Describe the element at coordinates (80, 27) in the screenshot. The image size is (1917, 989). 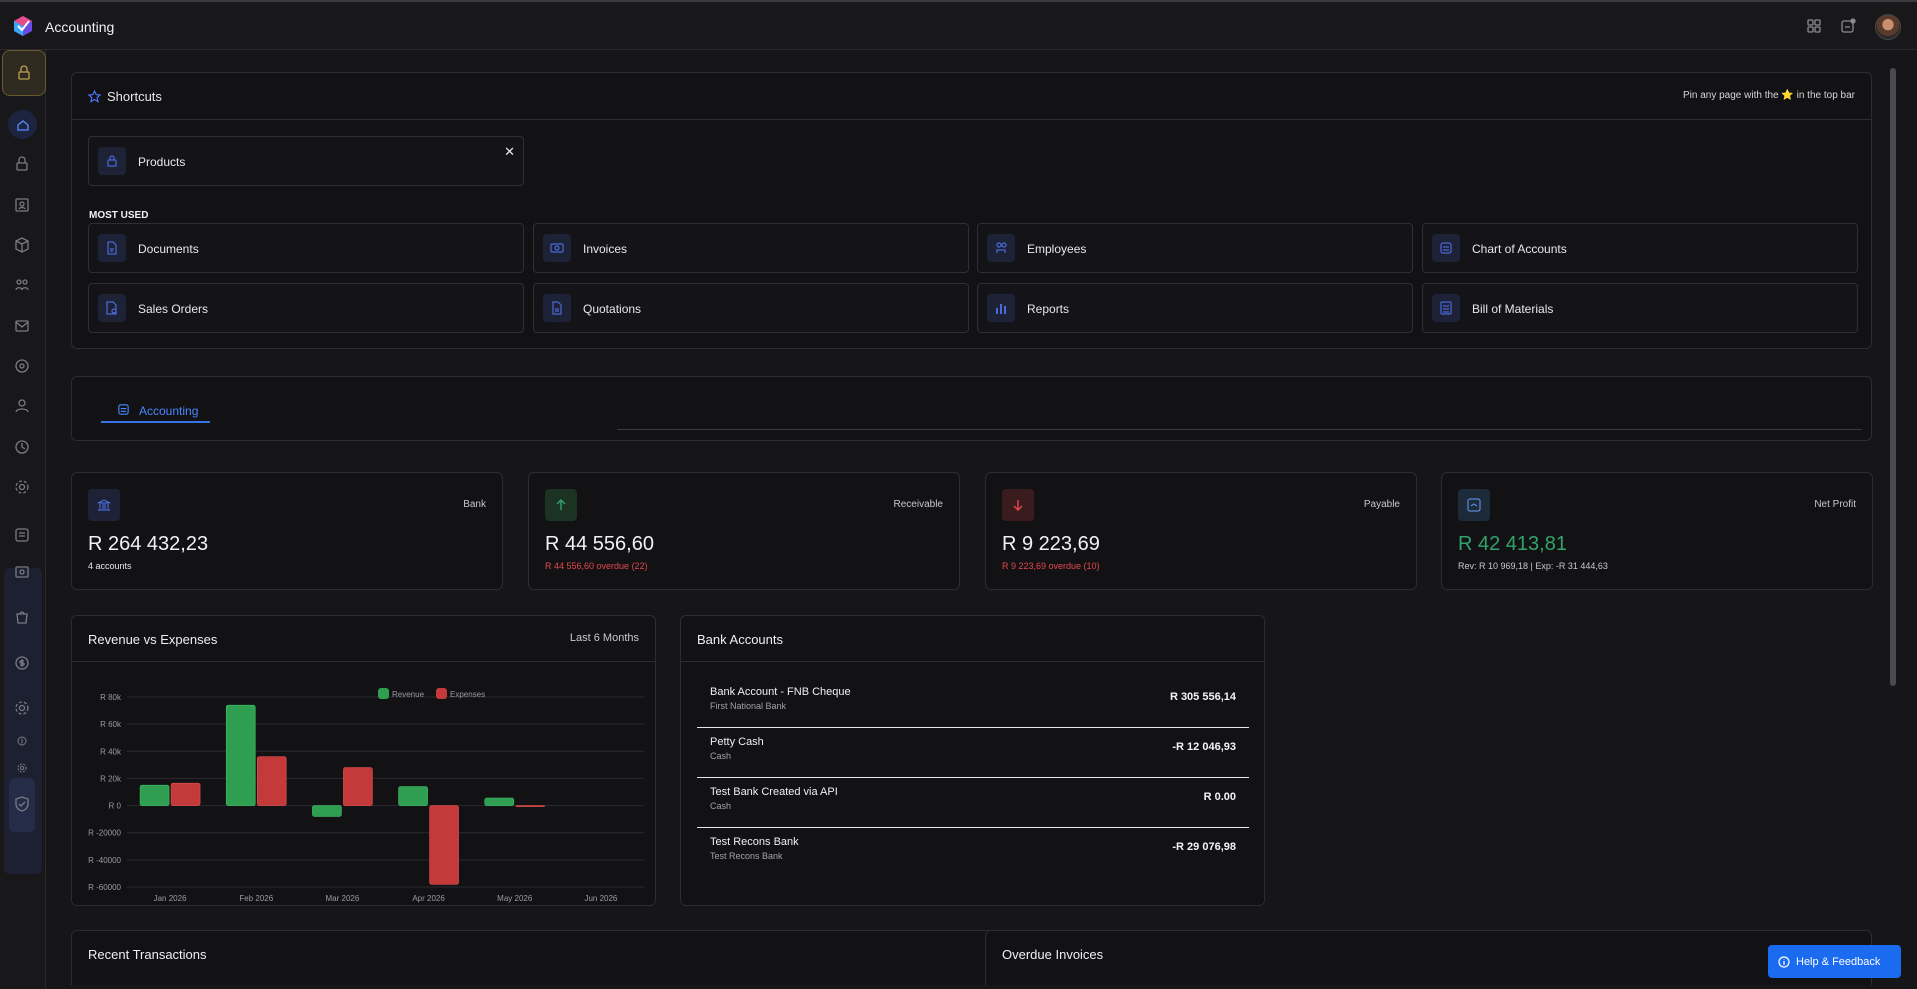
I see `app-title: Accounting` at that location.